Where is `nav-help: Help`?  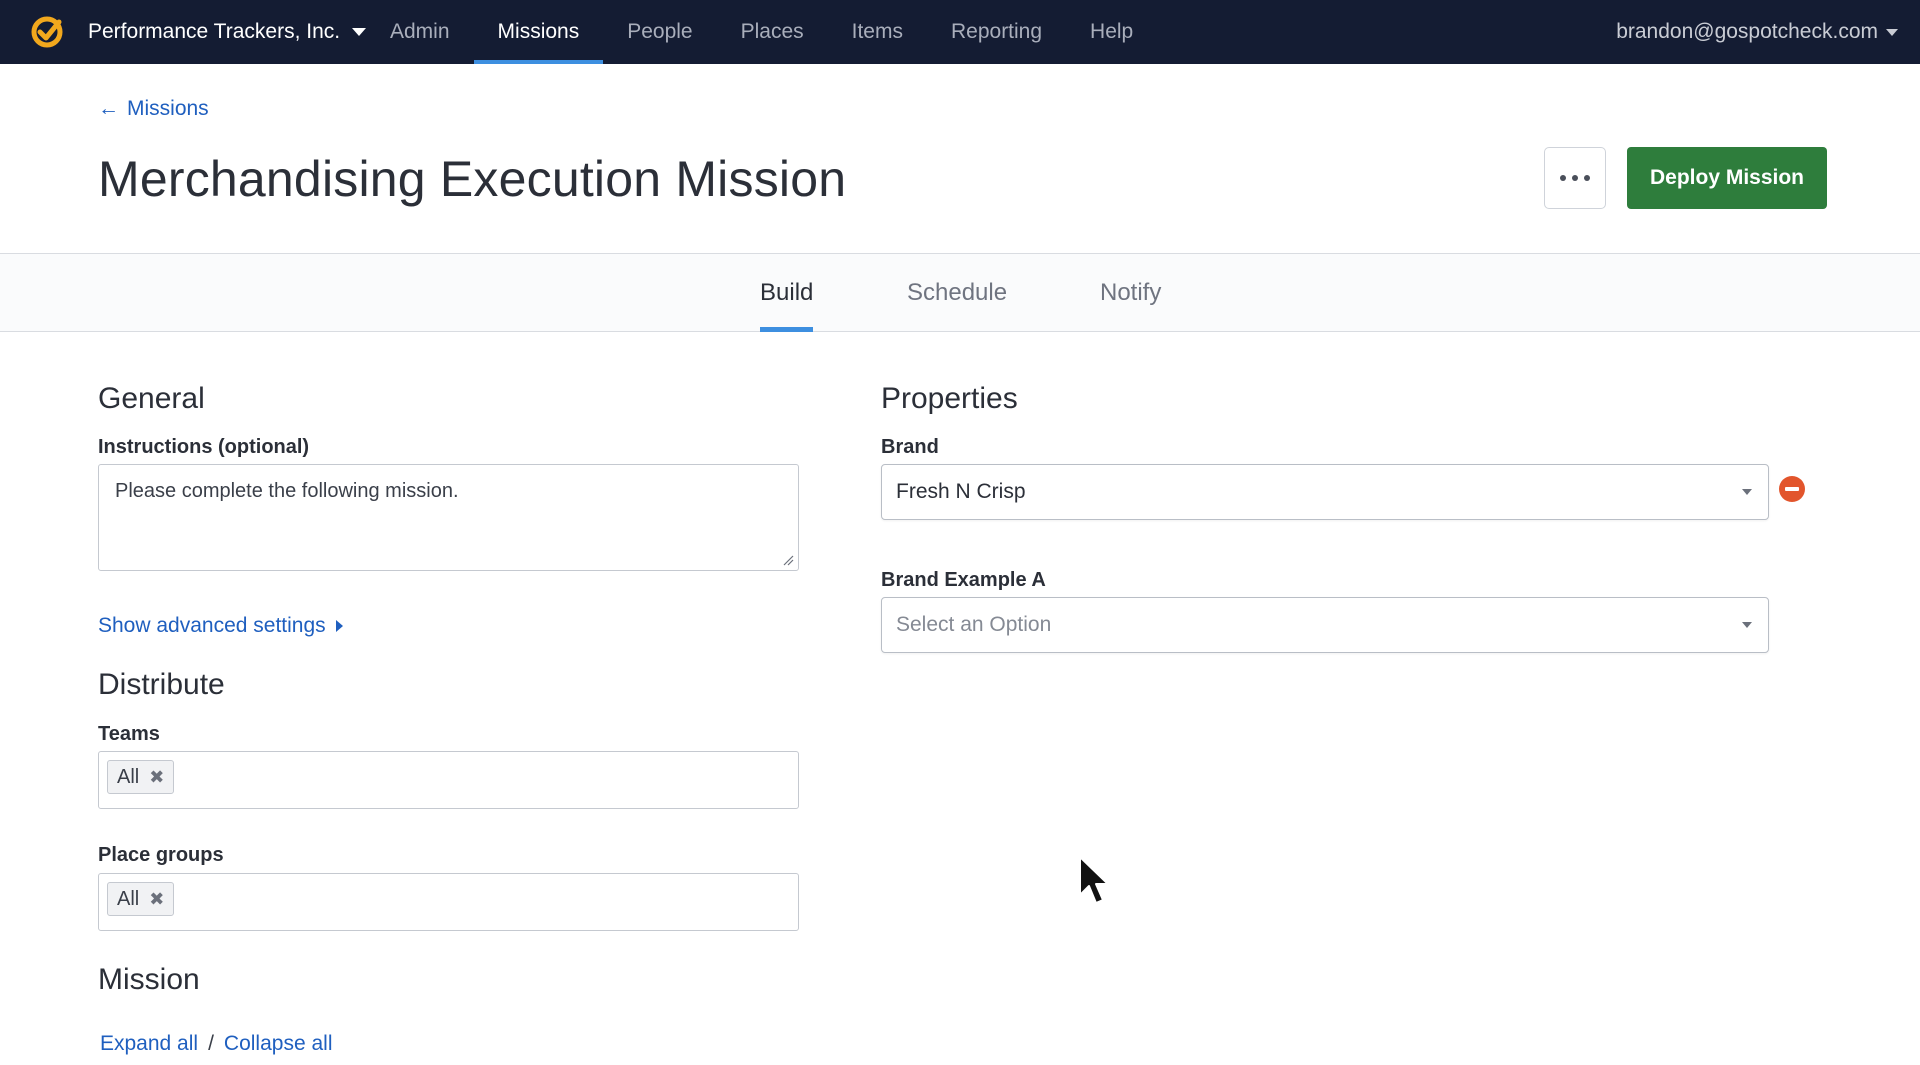
nav-help: Help is located at coordinates (1111, 32).